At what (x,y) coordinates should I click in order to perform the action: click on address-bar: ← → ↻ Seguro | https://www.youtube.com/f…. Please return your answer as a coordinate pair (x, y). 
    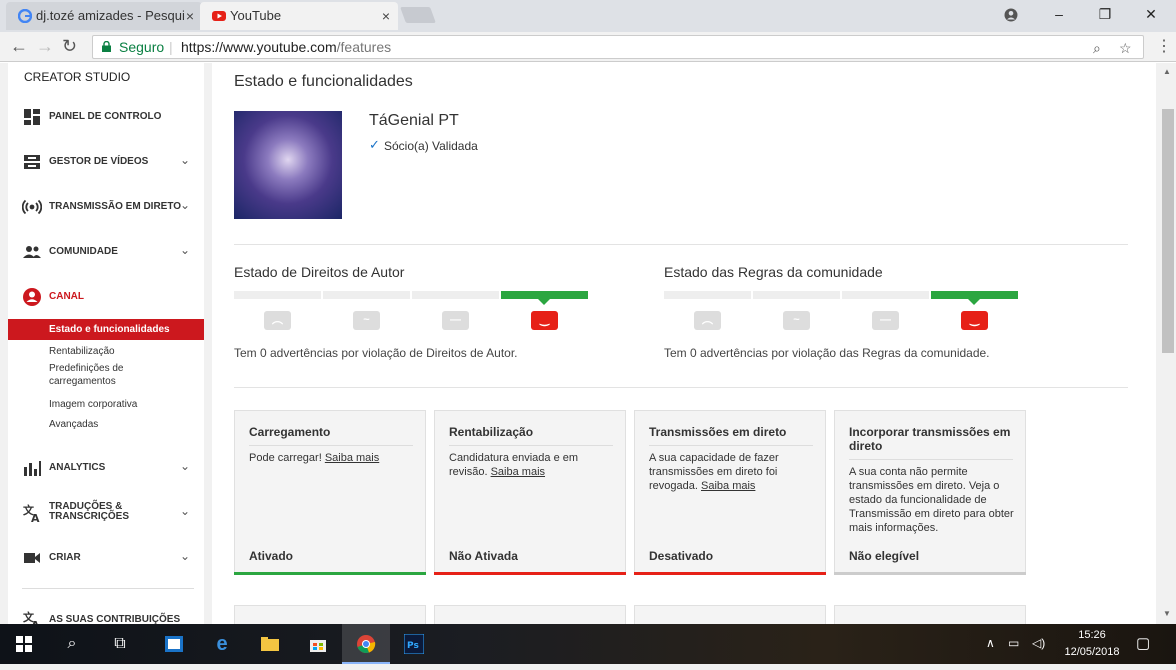
    Looking at the image, I should click on (588, 47).